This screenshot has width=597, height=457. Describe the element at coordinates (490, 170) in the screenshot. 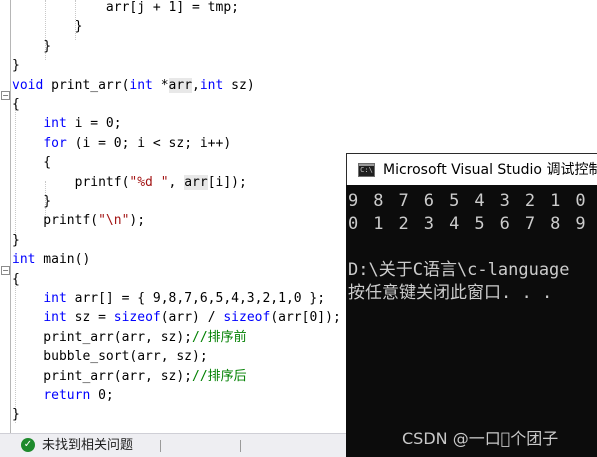

I see `console-title: Microsoft Visual Studio 调试控制台` at that location.